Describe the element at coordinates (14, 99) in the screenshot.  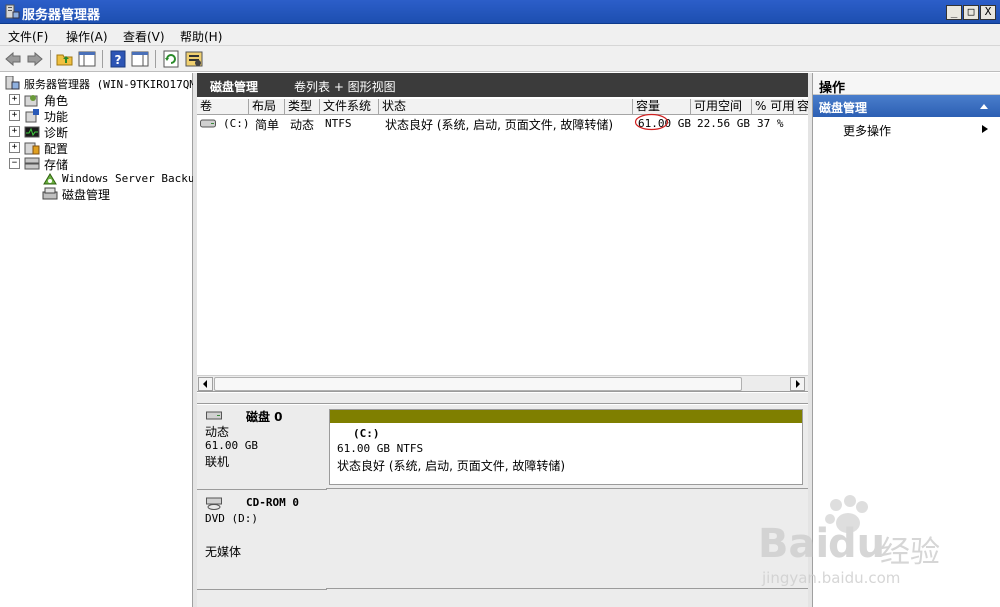
I see `expand-roles-toggle: +` at that location.